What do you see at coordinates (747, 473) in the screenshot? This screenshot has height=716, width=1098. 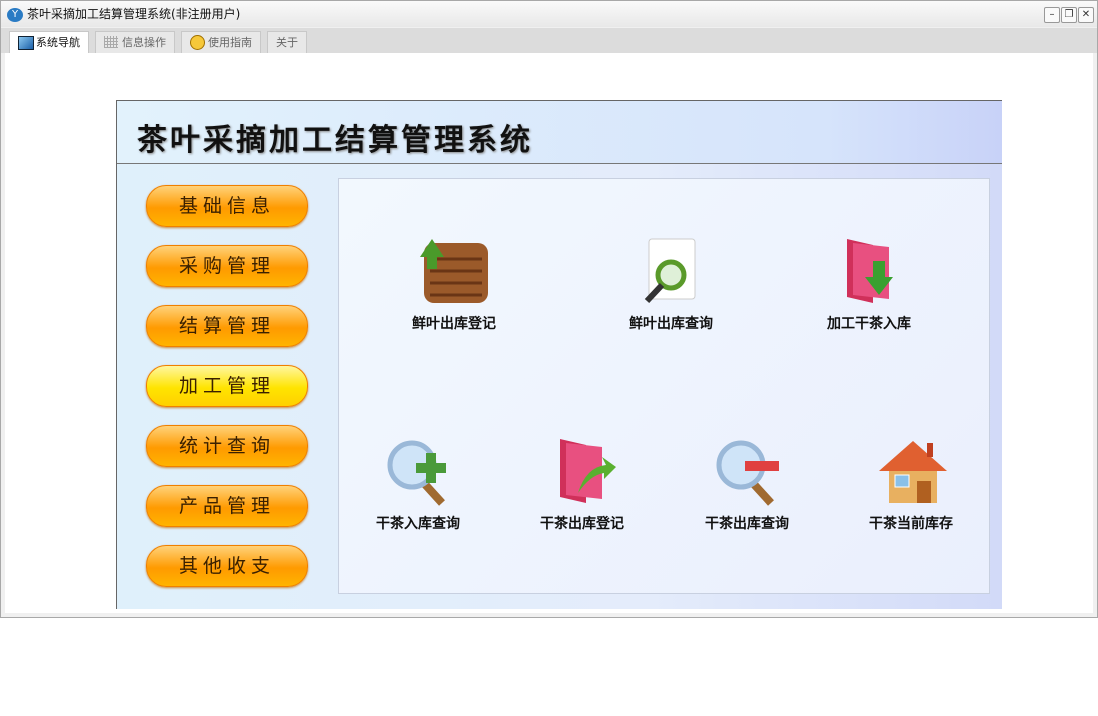 I see `search-remove-icon` at bounding box center [747, 473].